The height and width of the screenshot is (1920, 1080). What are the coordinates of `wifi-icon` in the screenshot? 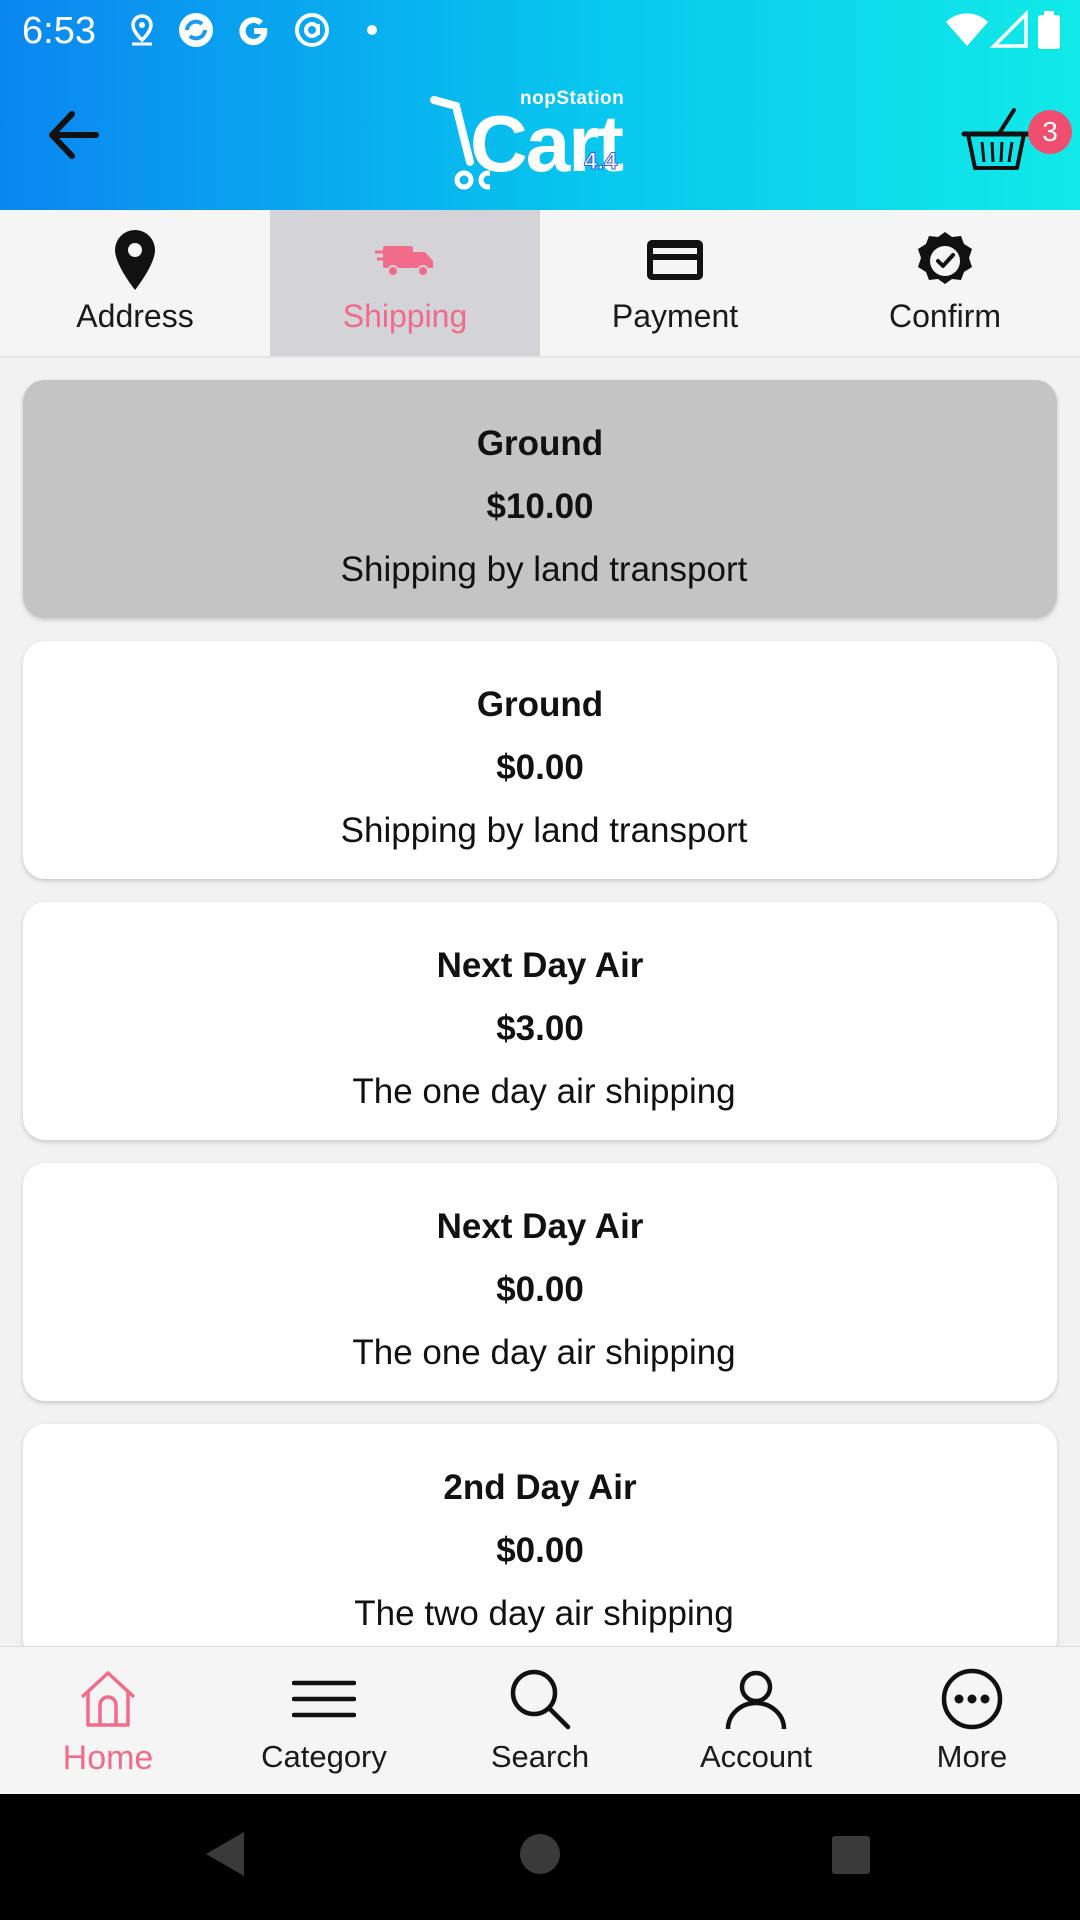 It's located at (967, 30).